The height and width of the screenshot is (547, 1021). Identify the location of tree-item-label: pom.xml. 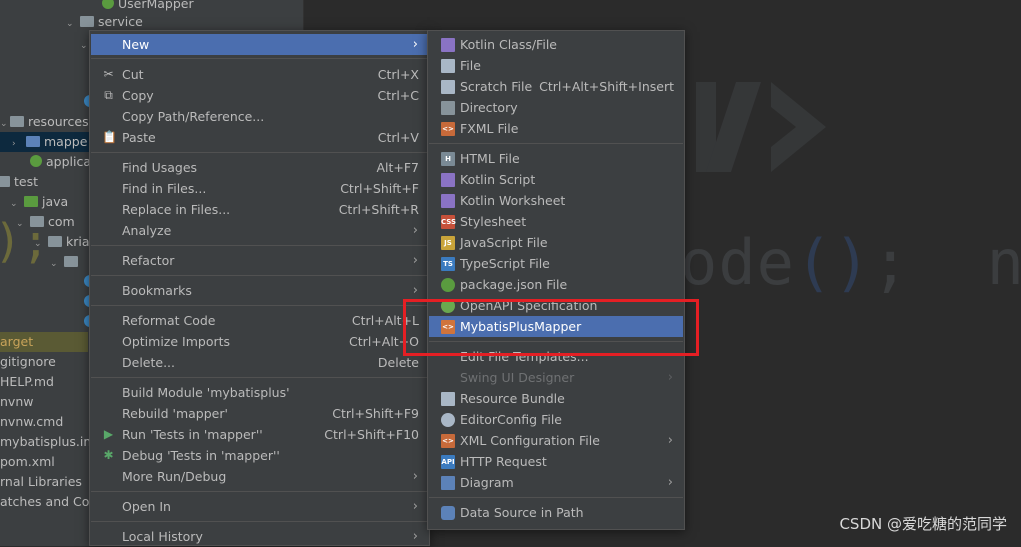
(27, 461).